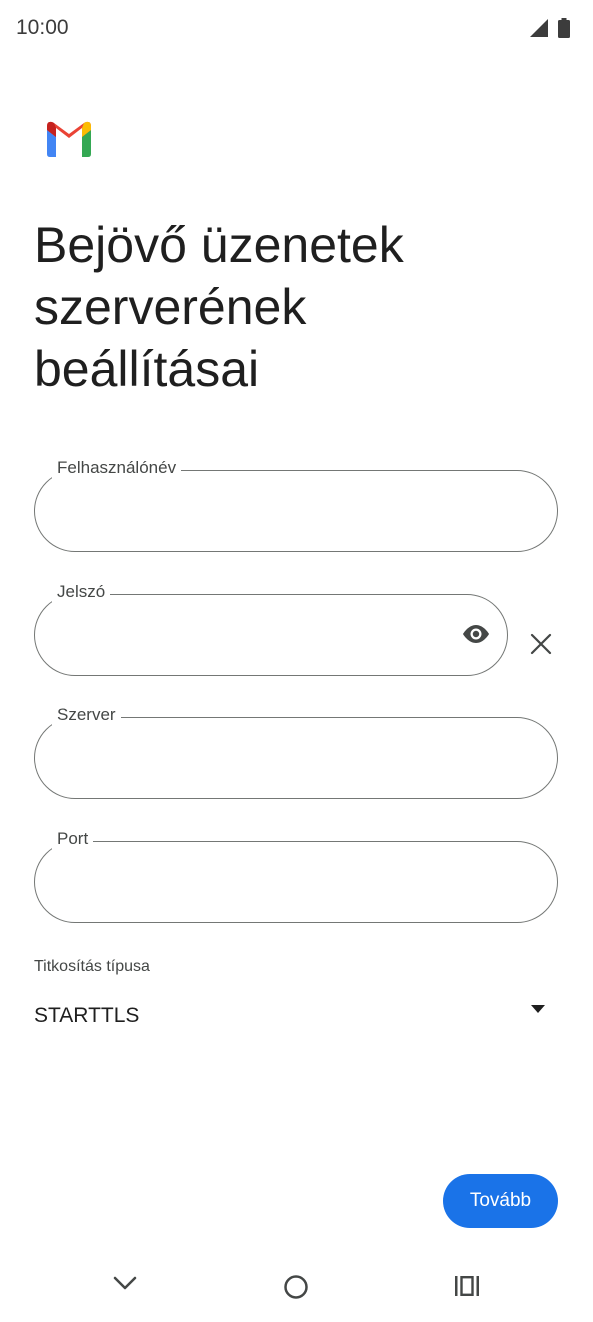  I want to click on password-input, so click(271, 635).